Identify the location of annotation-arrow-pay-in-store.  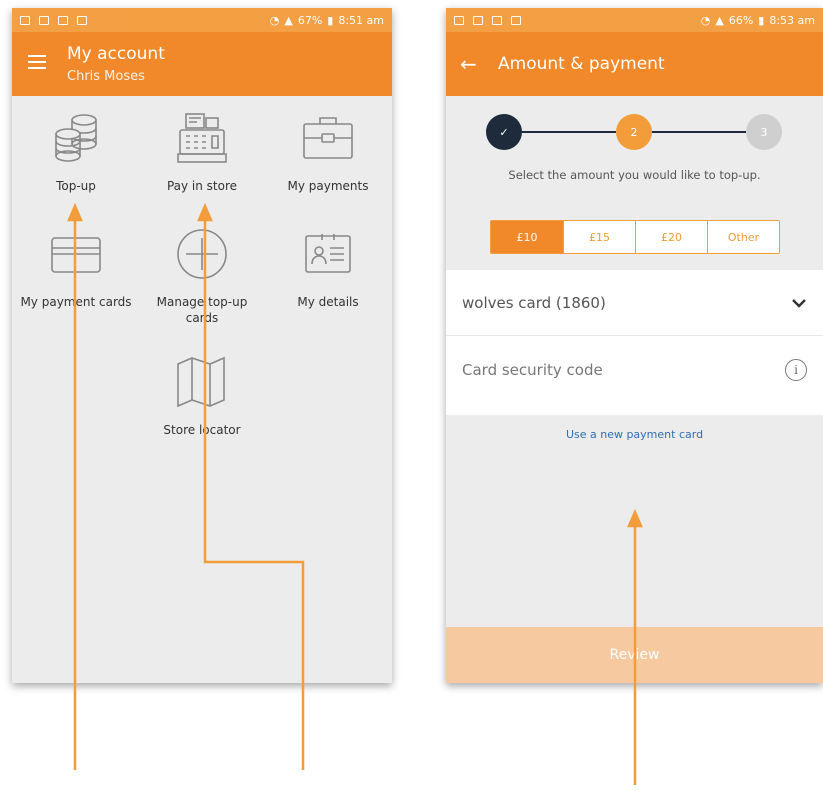
(254, 494).